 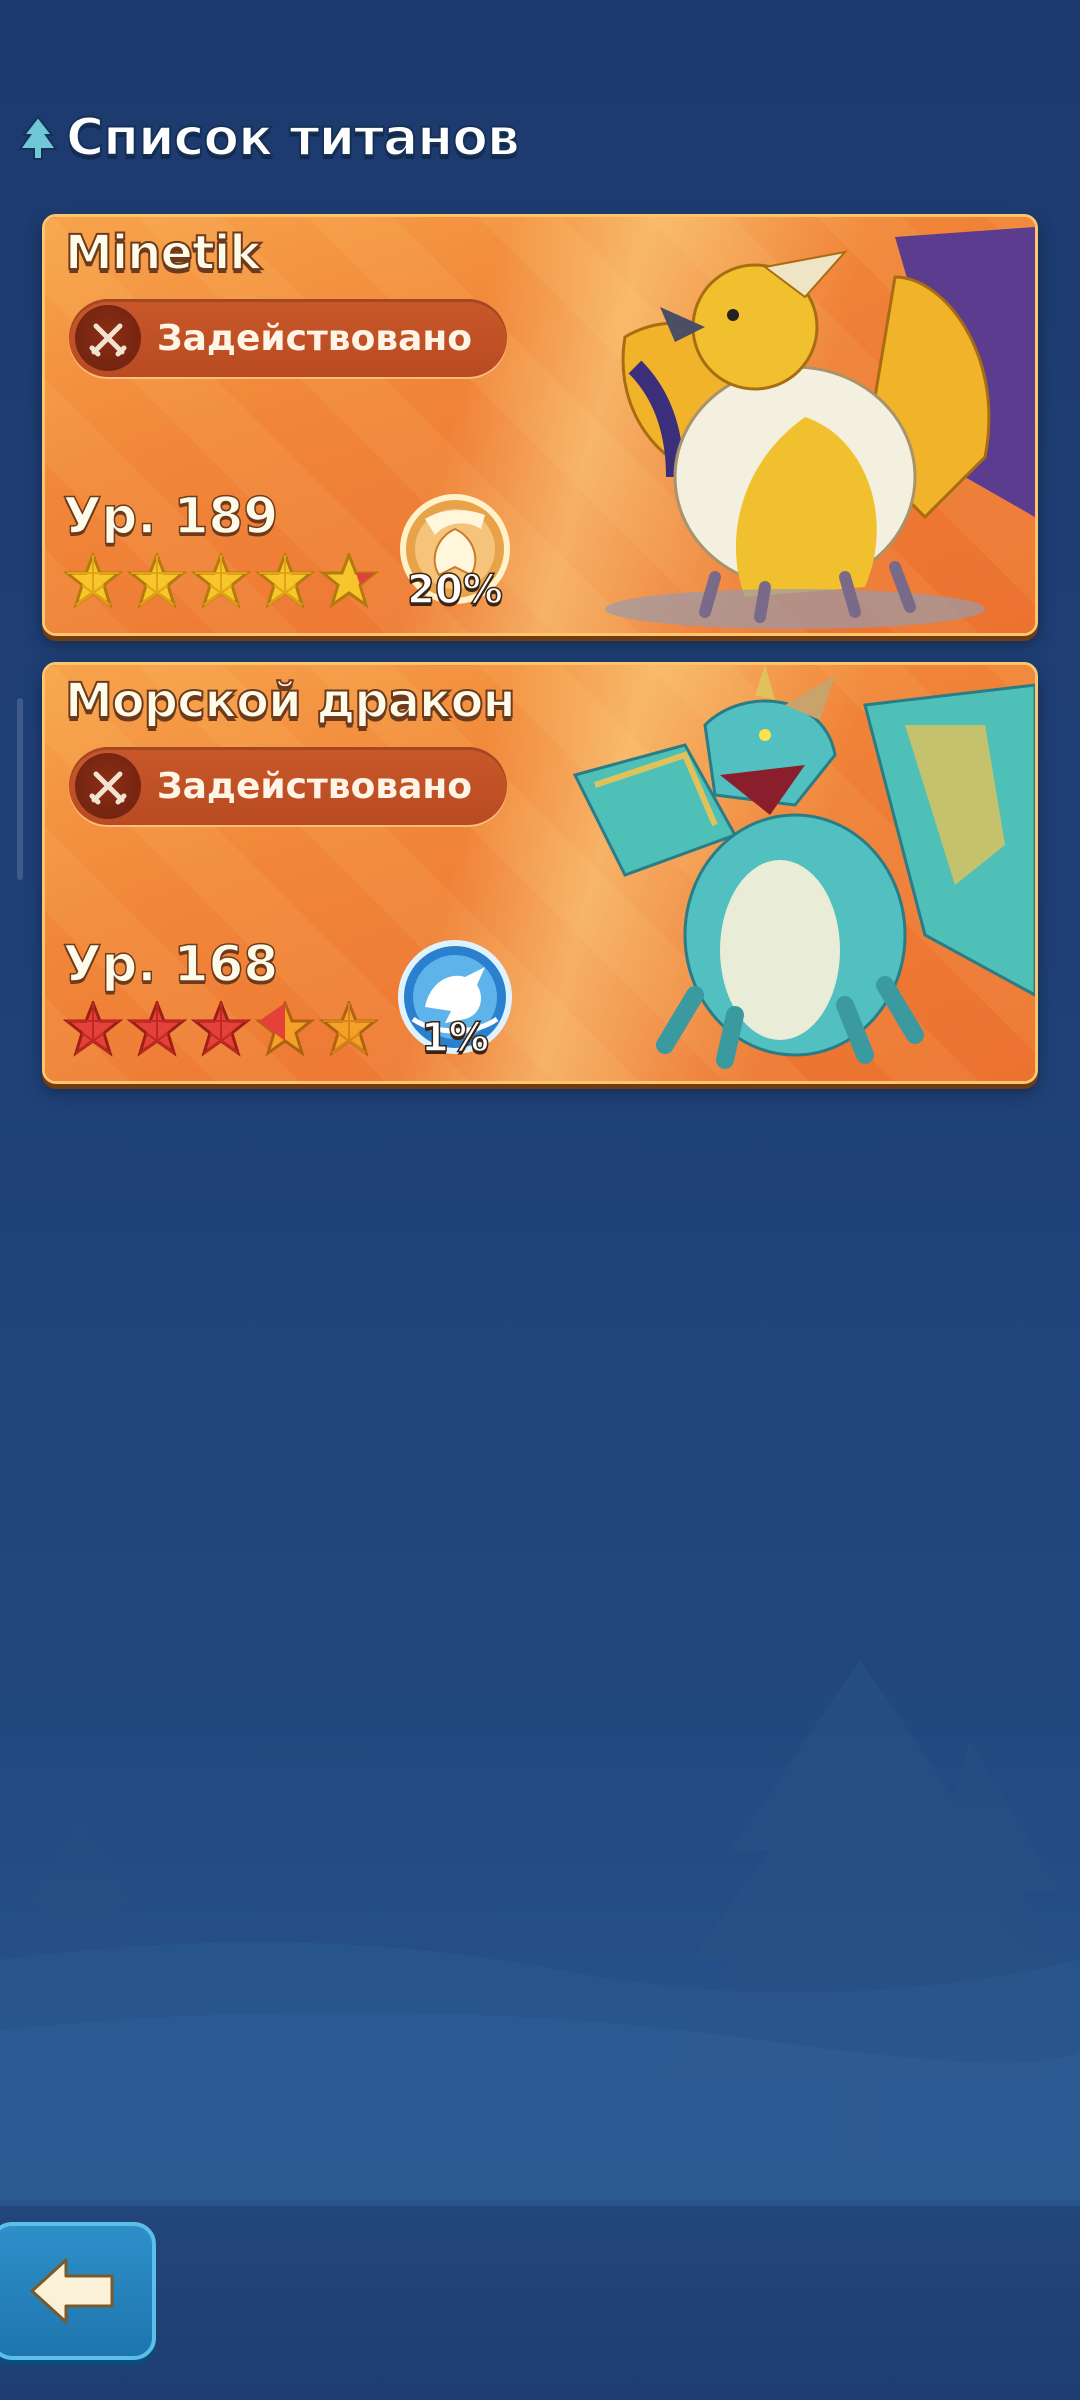 What do you see at coordinates (170, 516) in the screenshot?
I see `titan-level: Ур. 189` at bounding box center [170, 516].